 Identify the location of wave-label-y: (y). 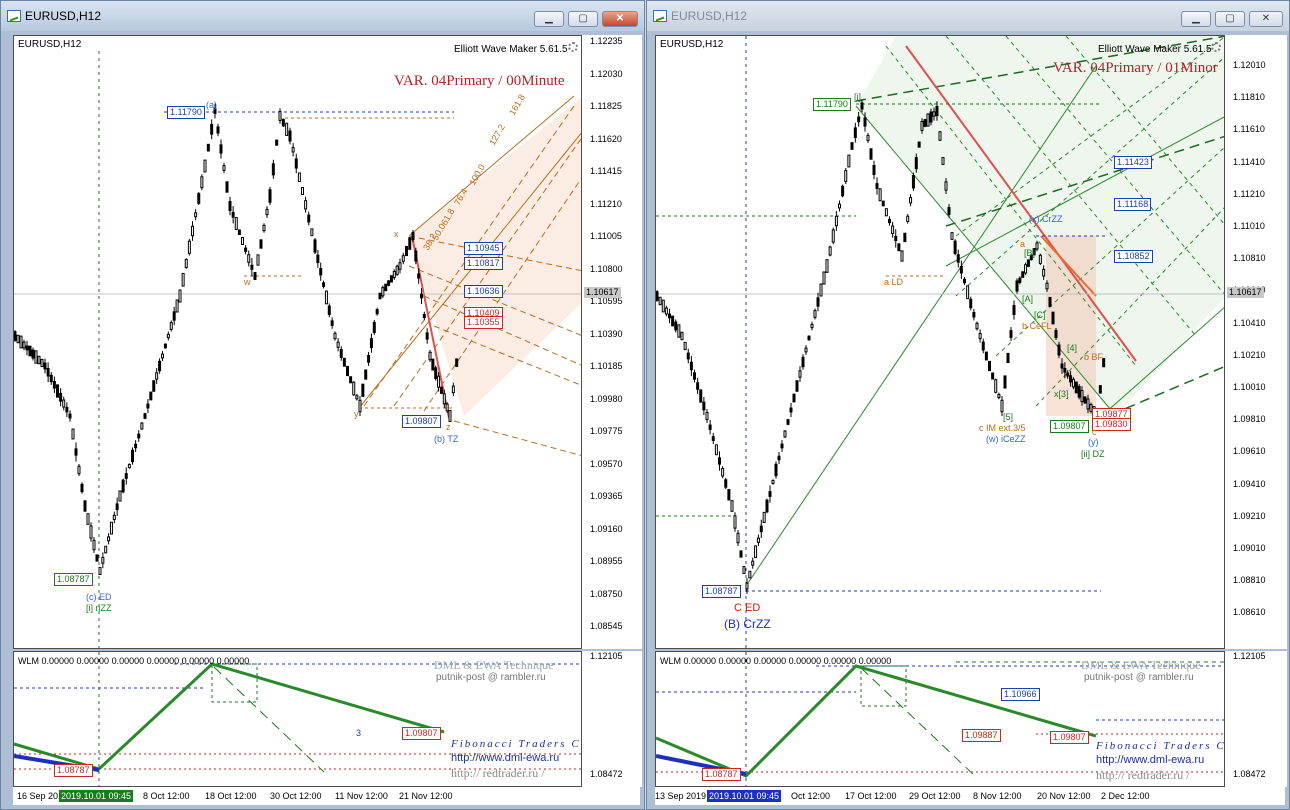
(1093, 442).